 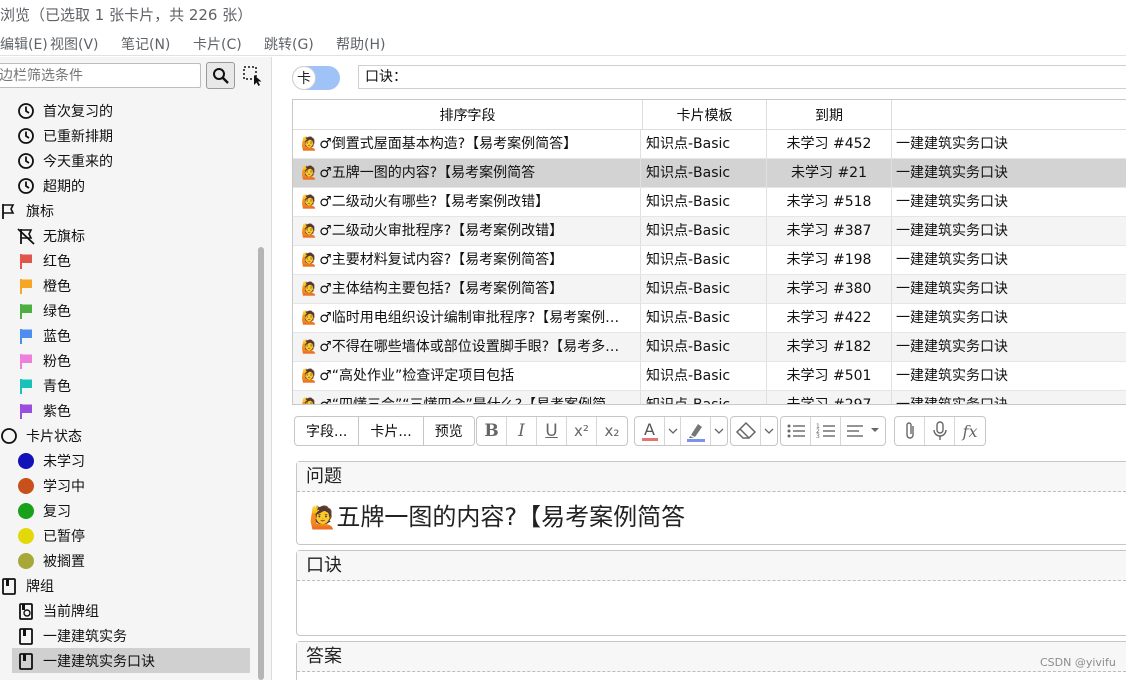 I want to click on preview-button: 预览, so click(x=449, y=431).